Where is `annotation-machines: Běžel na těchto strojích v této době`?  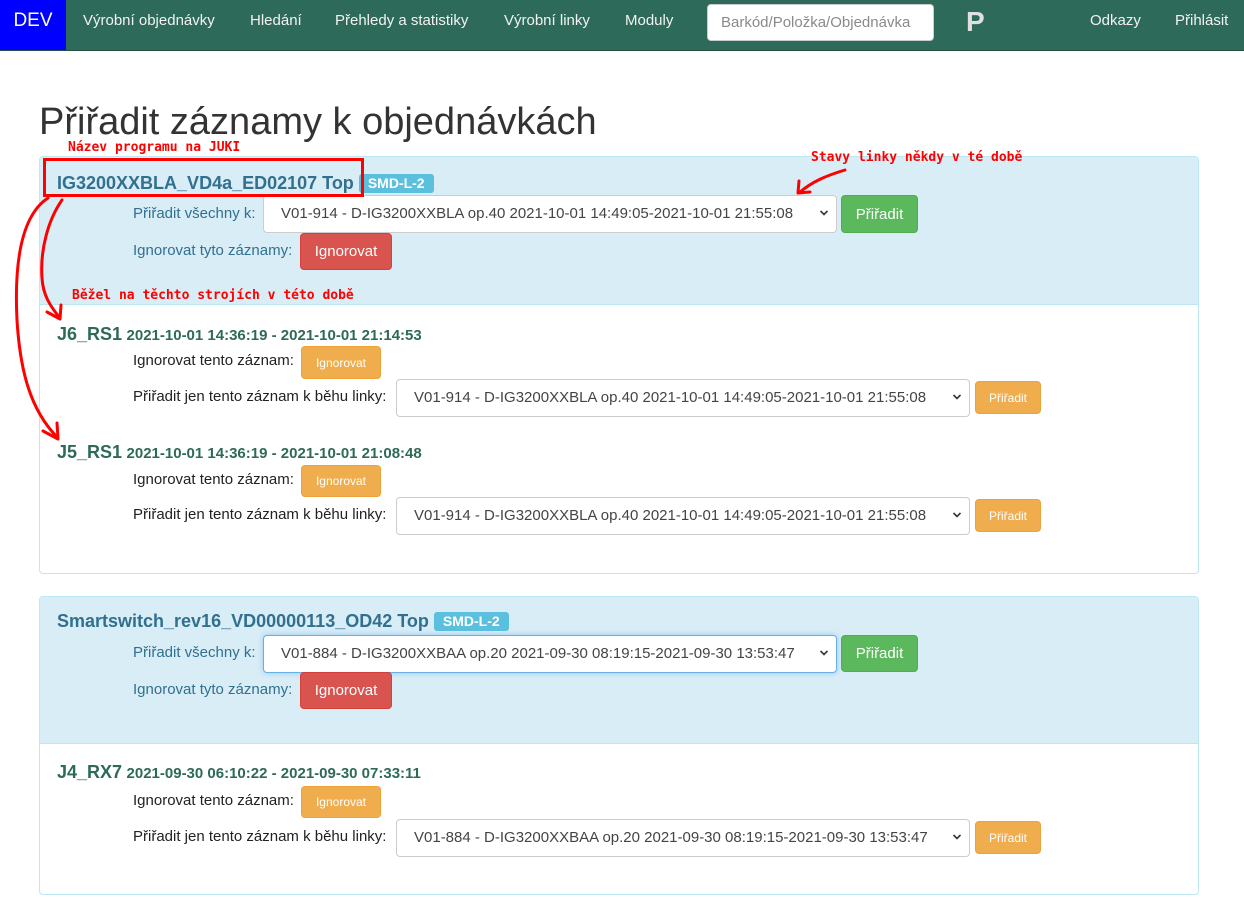 annotation-machines: Běžel na těchto strojích v této době is located at coordinates (213, 295).